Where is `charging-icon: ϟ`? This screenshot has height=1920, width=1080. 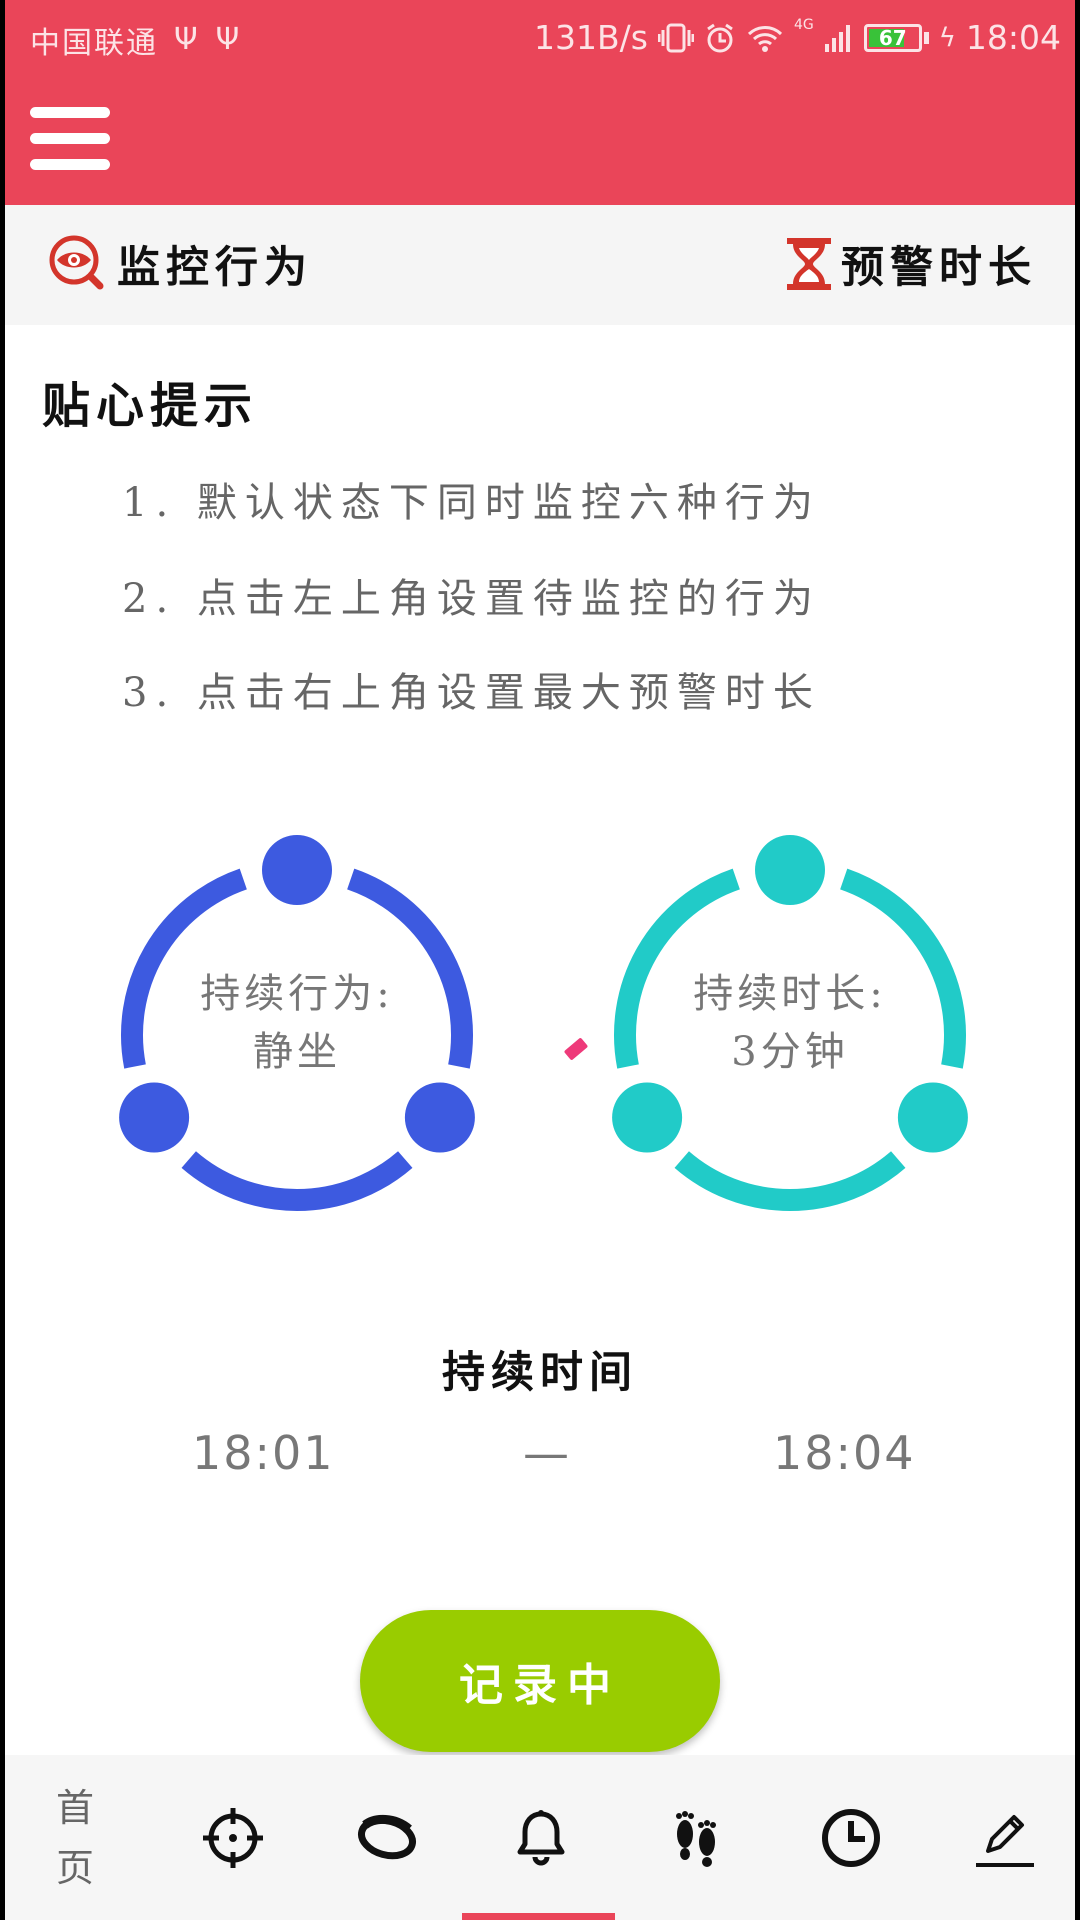 charging-icon: ϟ is located at coordinates (947, 37).